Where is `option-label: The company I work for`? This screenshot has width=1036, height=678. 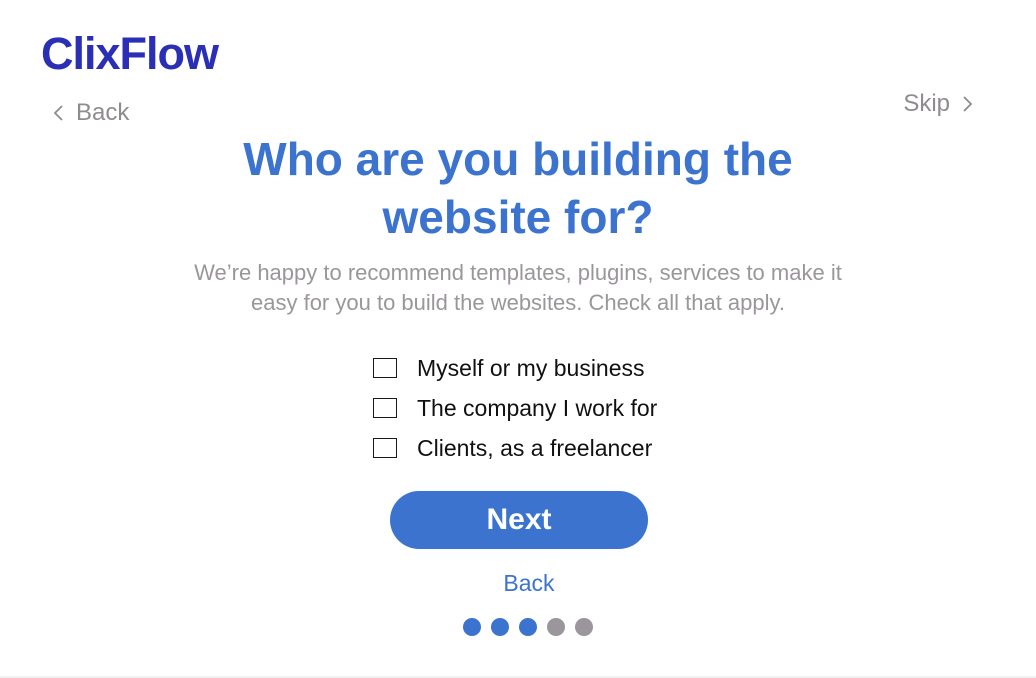 option-label: The company I work for is located at coordinates (537, 407).